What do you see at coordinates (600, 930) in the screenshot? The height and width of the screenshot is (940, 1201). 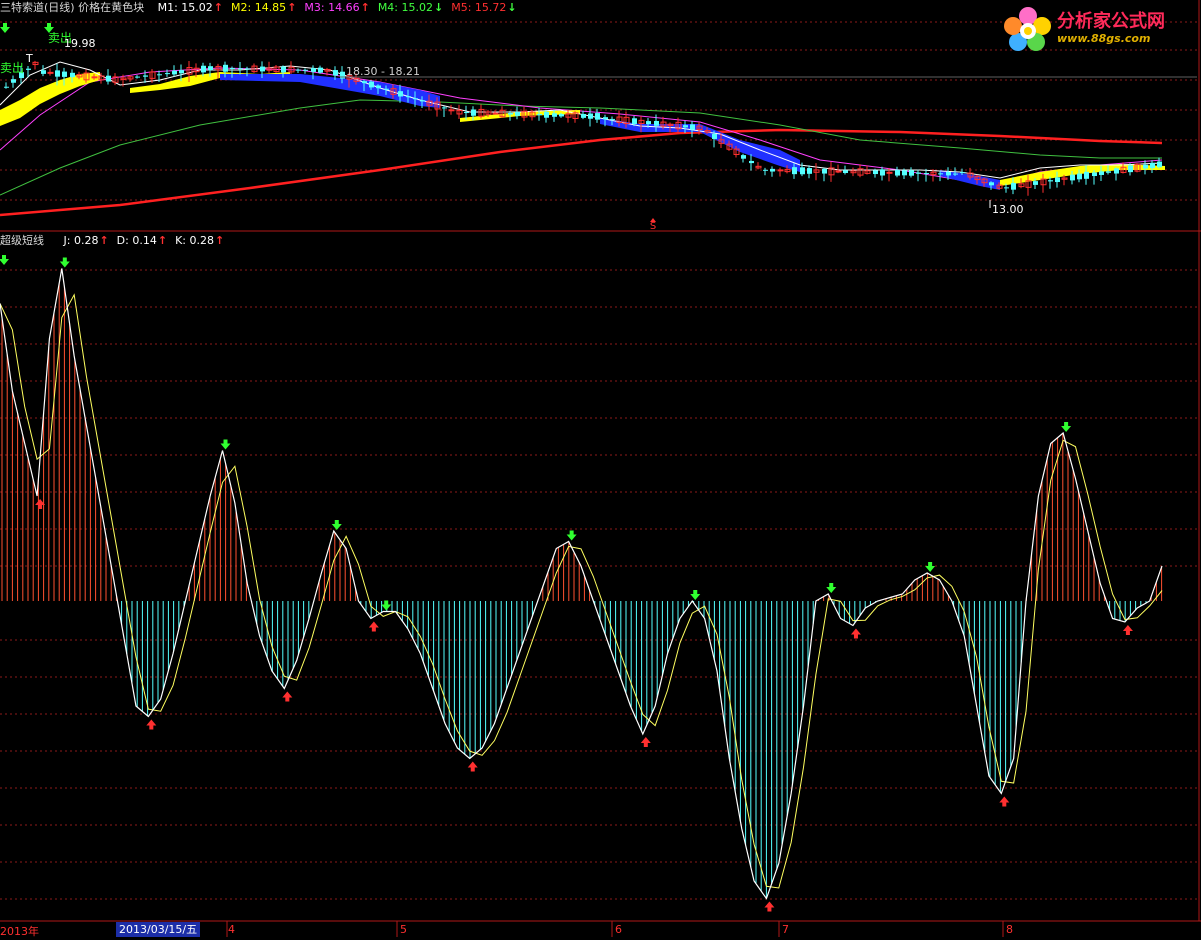 I see `date-axis: 2013年 2013/03/15/五 4 5 6 7 8` at bounding box center [600, 930].